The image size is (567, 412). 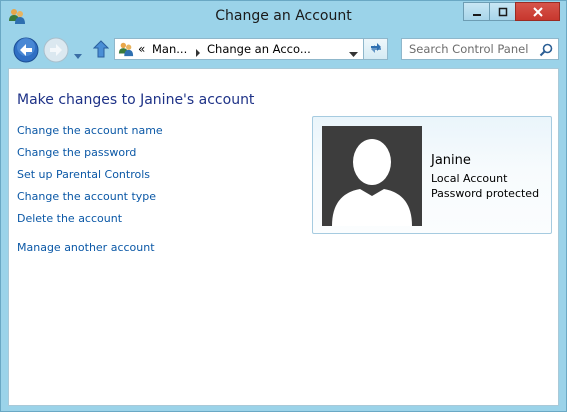 I want to click on parental-controls-link: Set up Parental Controls, so click(x=83, y=174).